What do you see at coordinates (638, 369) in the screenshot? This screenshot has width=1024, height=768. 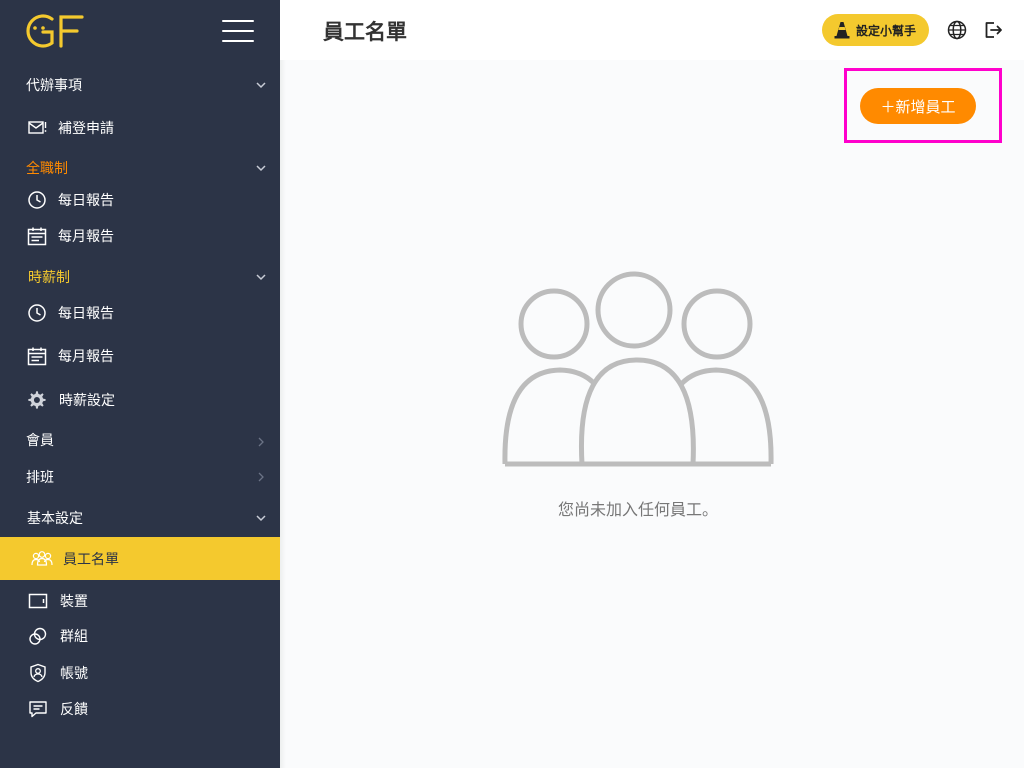 I see `empty-users-illustration` at bounding box center [638, 369].